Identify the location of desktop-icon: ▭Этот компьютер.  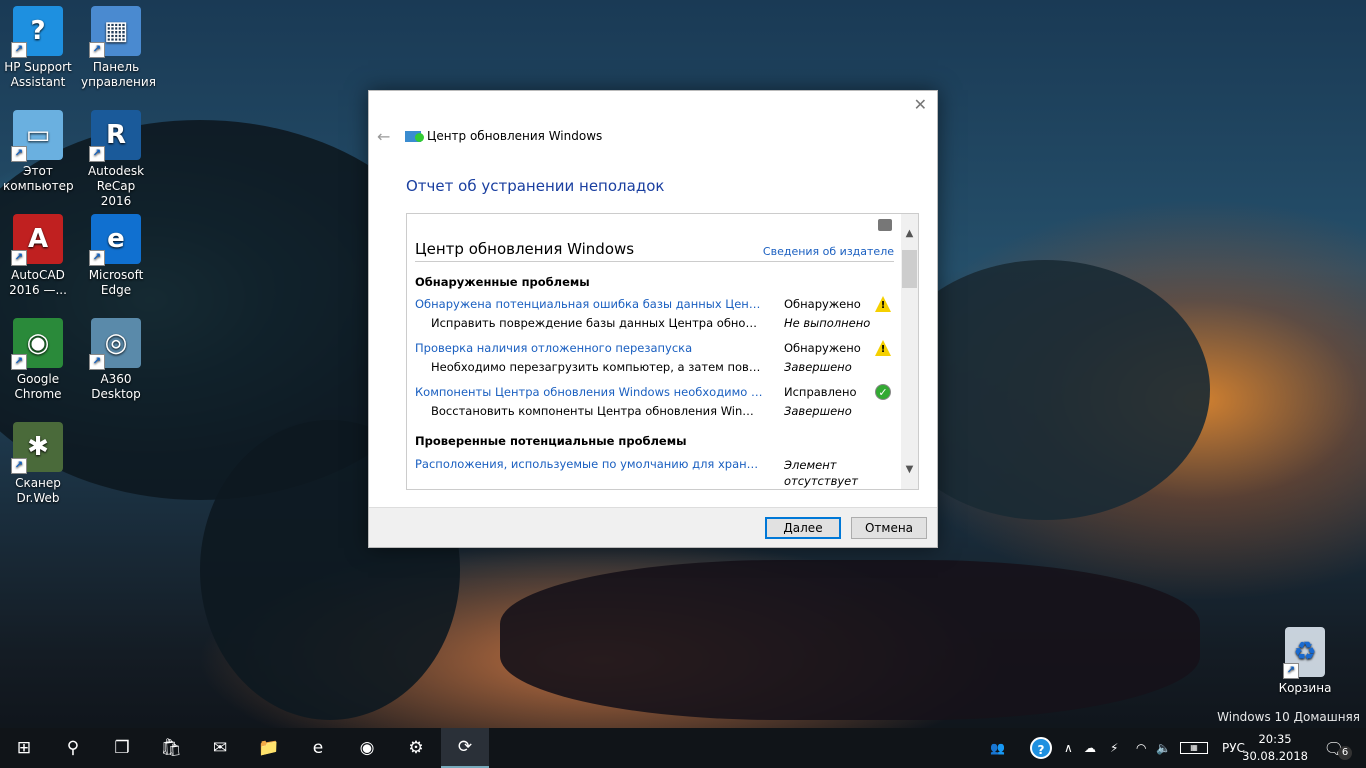
(38, 152).